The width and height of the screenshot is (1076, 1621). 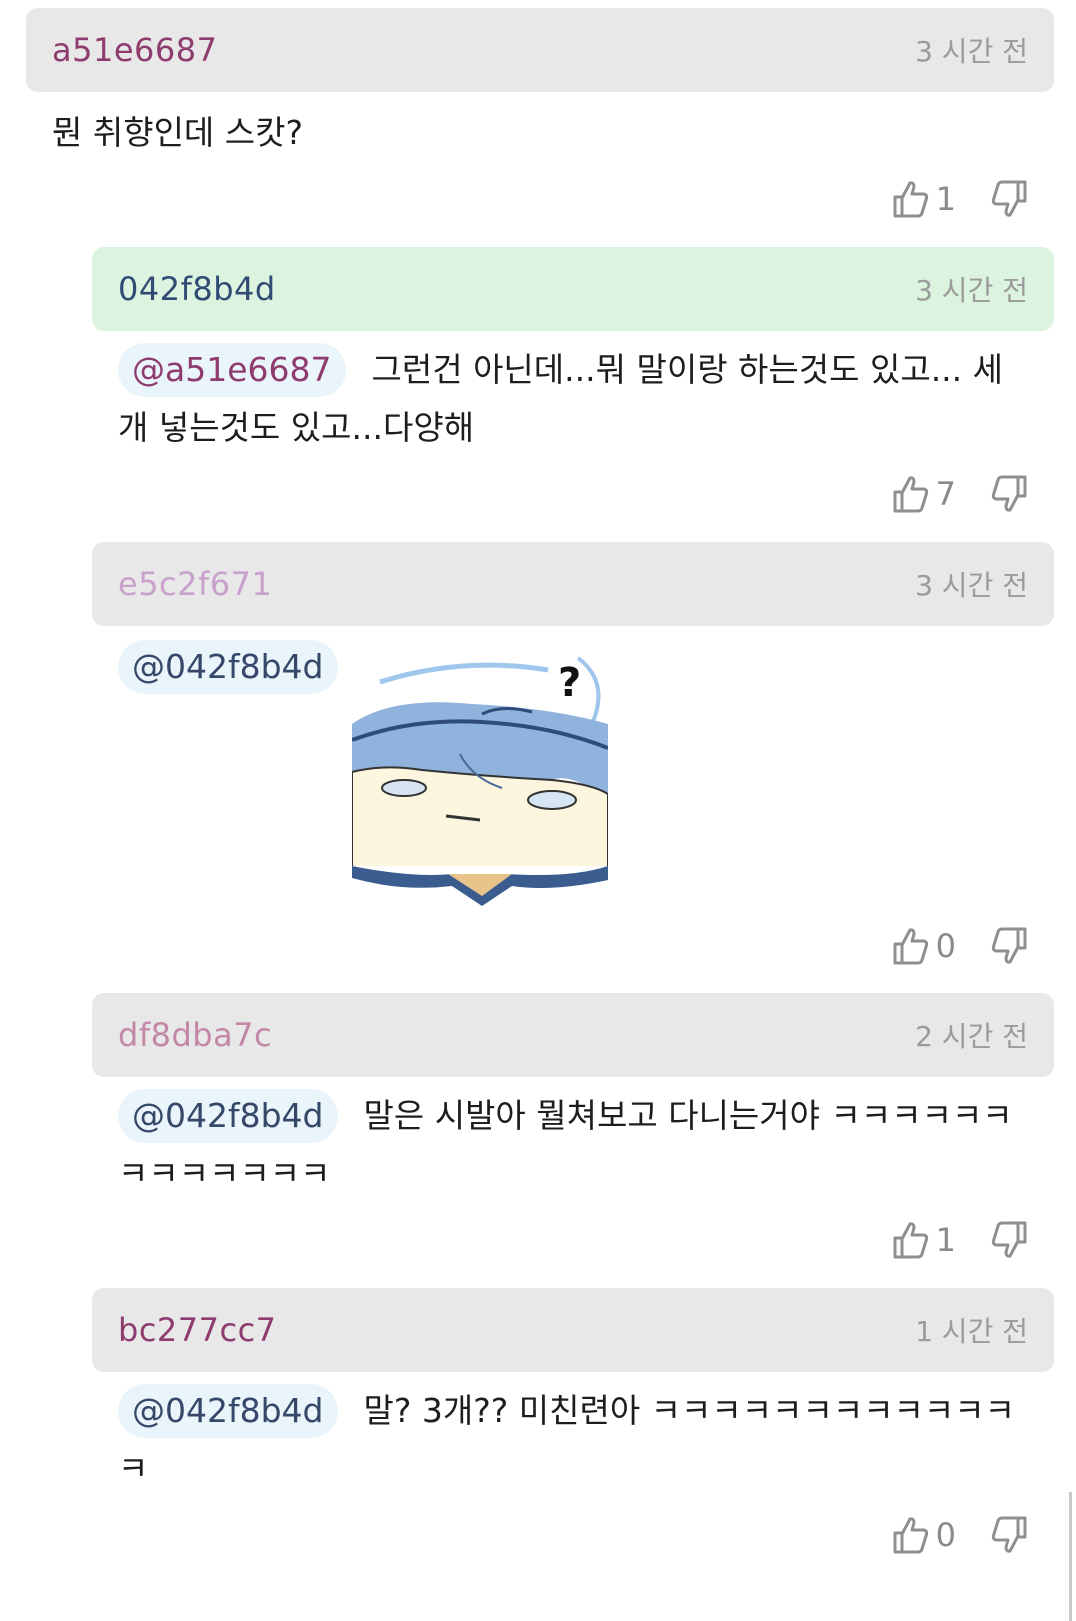 I want to click on comment-author: e5c2f671, so click(x=195, y=584).